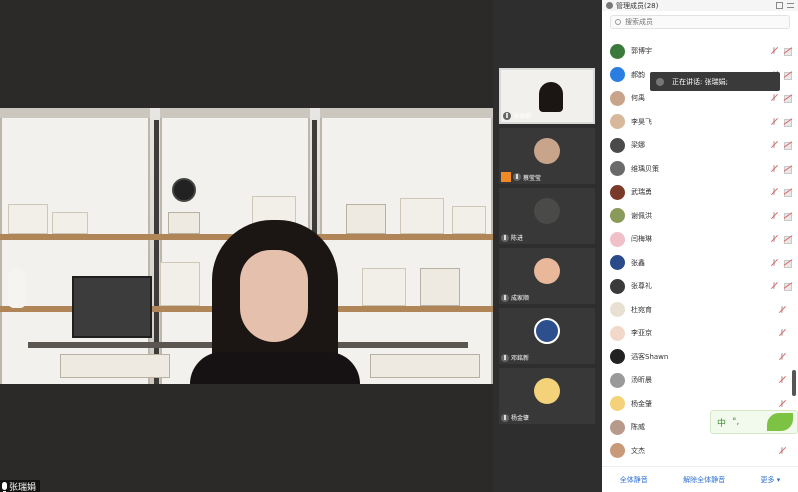  Describe the element at coordinates (23, 487) in the screenshot. I see `main-speaker-name: 张瑞娟` at that location.